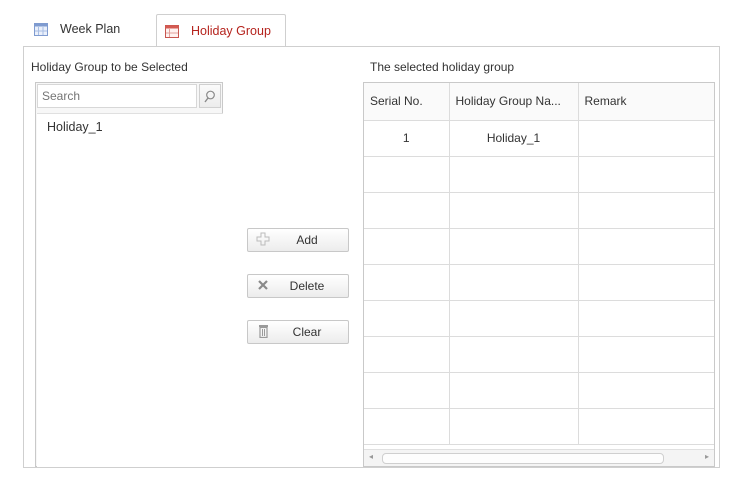 This screenshot has height=493, width=740. I want to click on scrollbar-thumb, so click(523, 458).